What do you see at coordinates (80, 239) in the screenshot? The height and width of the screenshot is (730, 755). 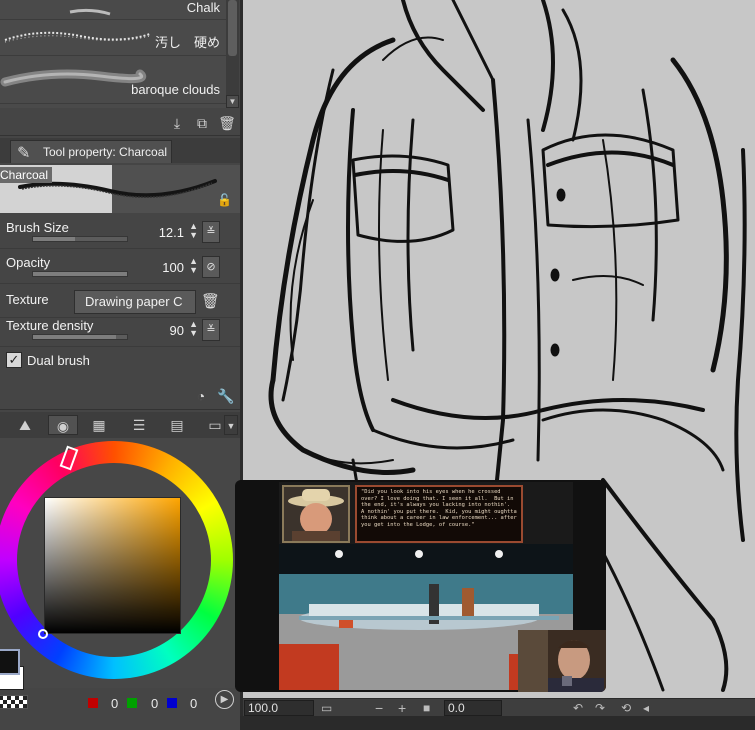 I see `brush-size-slider` at bounding box center [80, 239].